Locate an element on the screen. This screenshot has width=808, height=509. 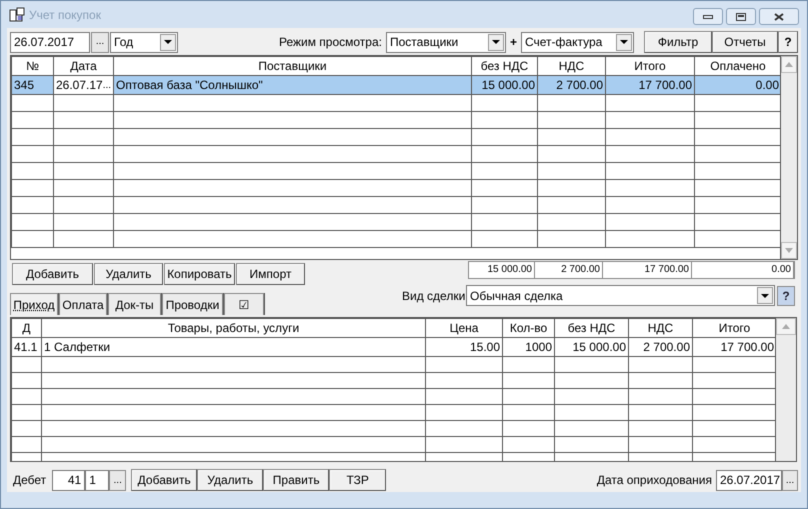
posting-date-field: 26.07.2017 is located at coordinates (749, 480).